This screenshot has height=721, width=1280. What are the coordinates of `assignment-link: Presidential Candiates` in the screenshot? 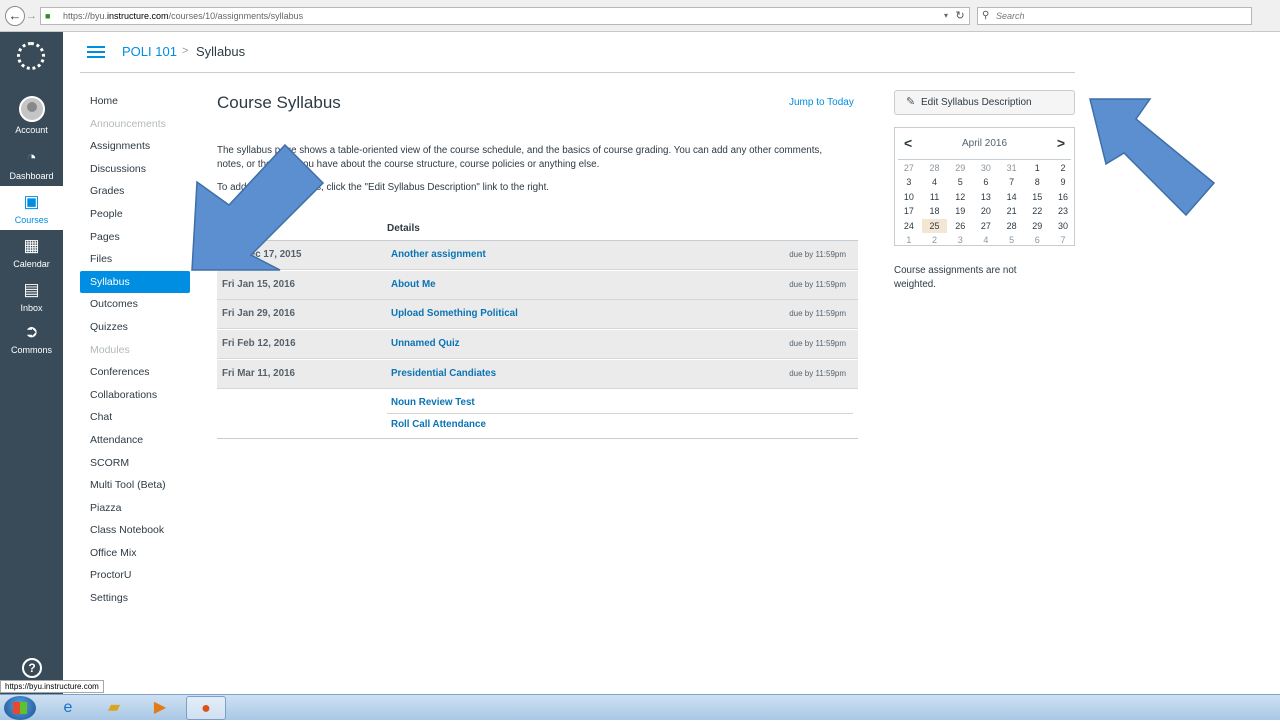 It's located at (443, 373).